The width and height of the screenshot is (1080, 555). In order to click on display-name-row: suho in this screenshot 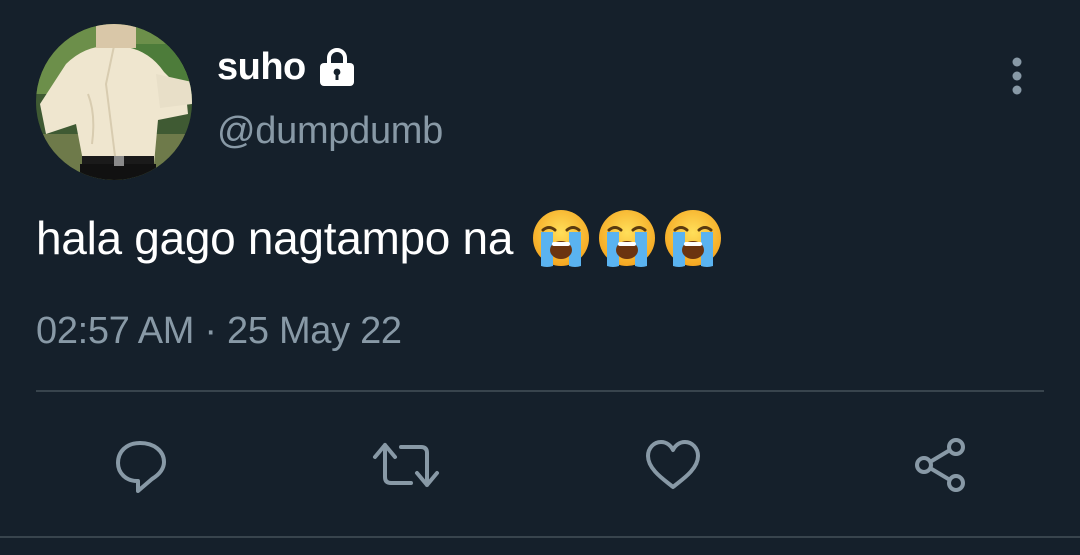, I will do `click(287, 67)`.